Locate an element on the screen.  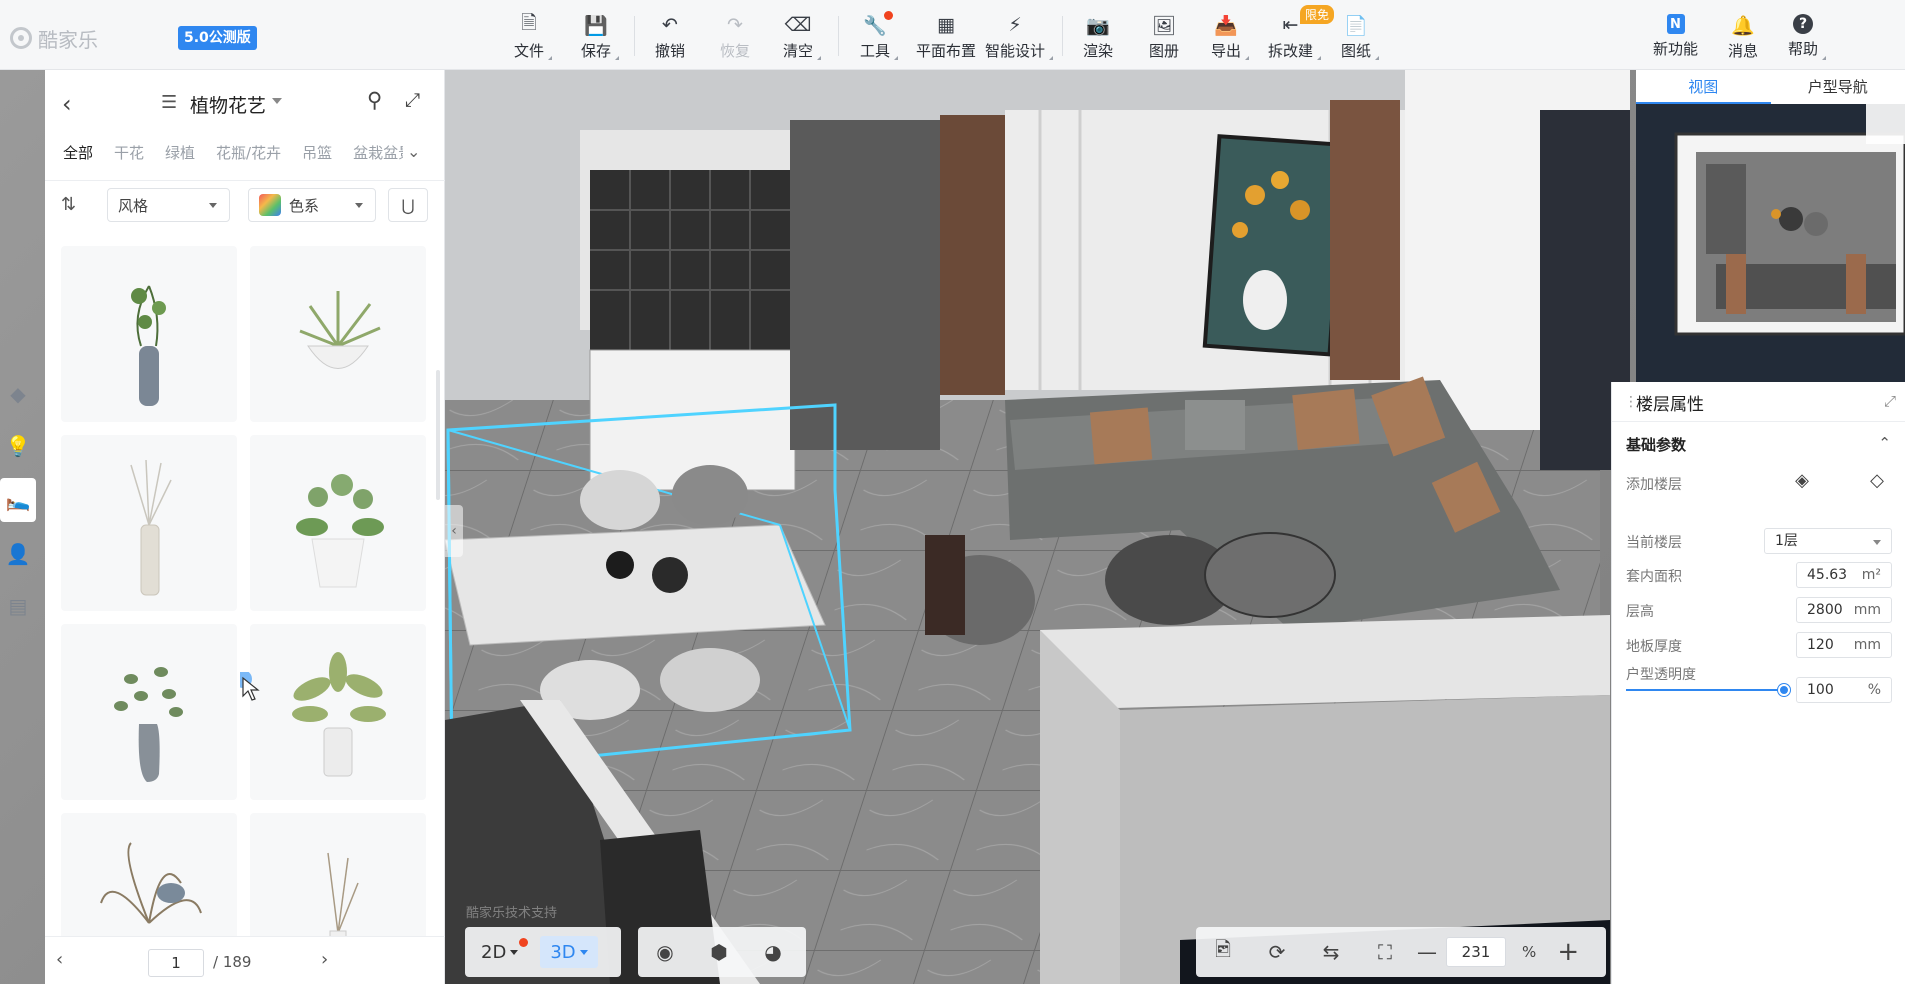
lightbulb-icon: 💡 is located at coordinates (18, 446).